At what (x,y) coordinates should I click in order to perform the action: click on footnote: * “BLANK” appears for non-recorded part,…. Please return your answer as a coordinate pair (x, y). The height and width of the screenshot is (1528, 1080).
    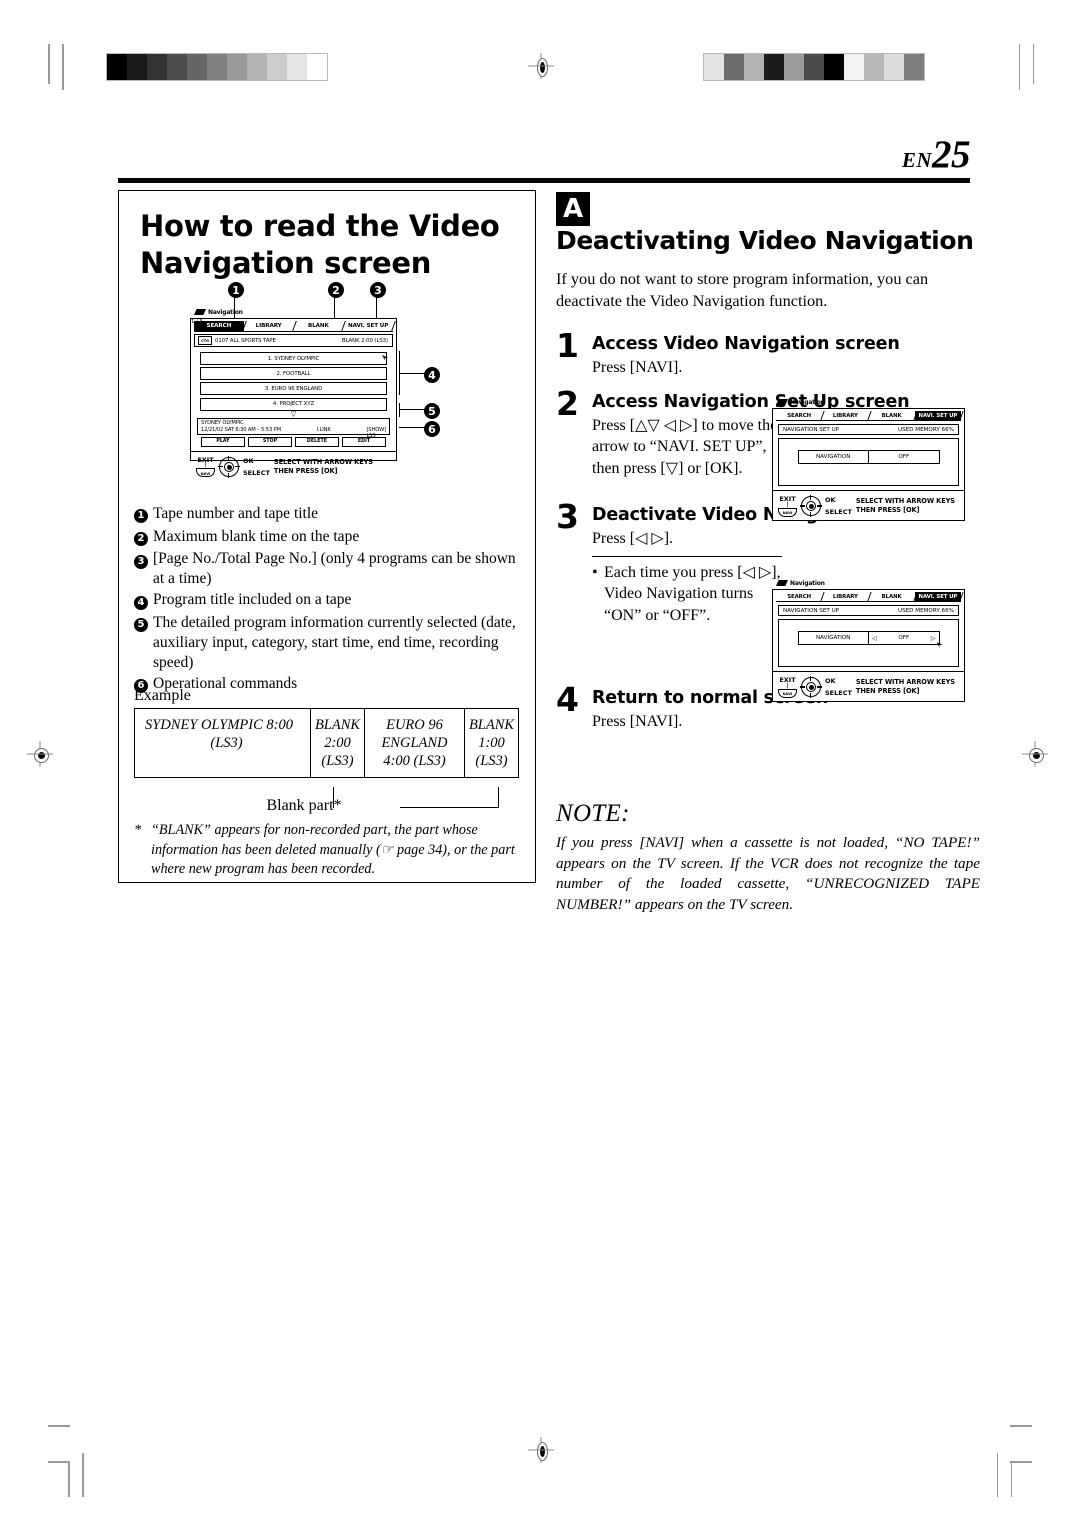
    Looking at the image, I should click on (328, 850).